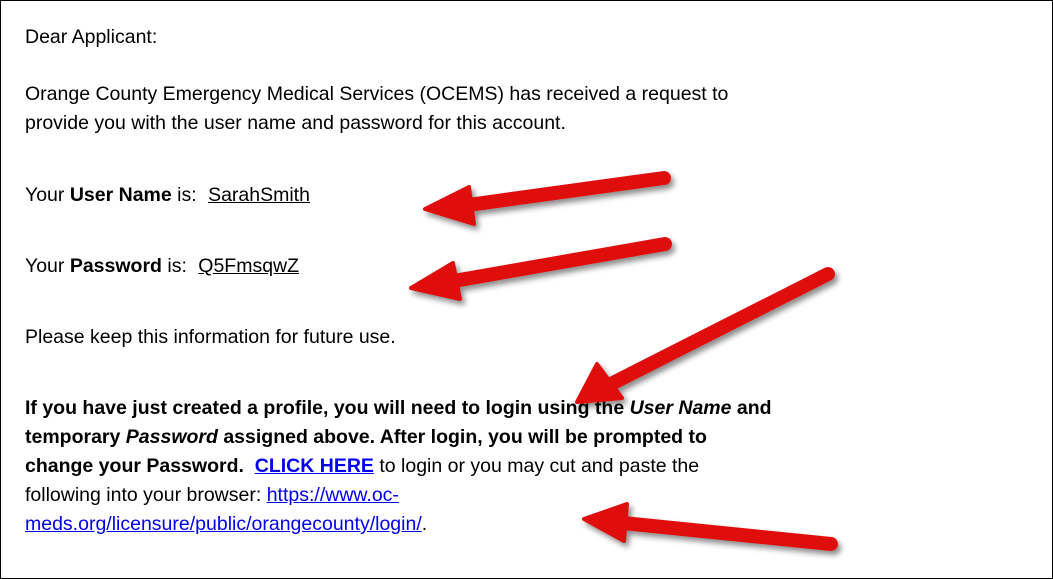  I want to click on password-suffix: is:, so click(174, 266).